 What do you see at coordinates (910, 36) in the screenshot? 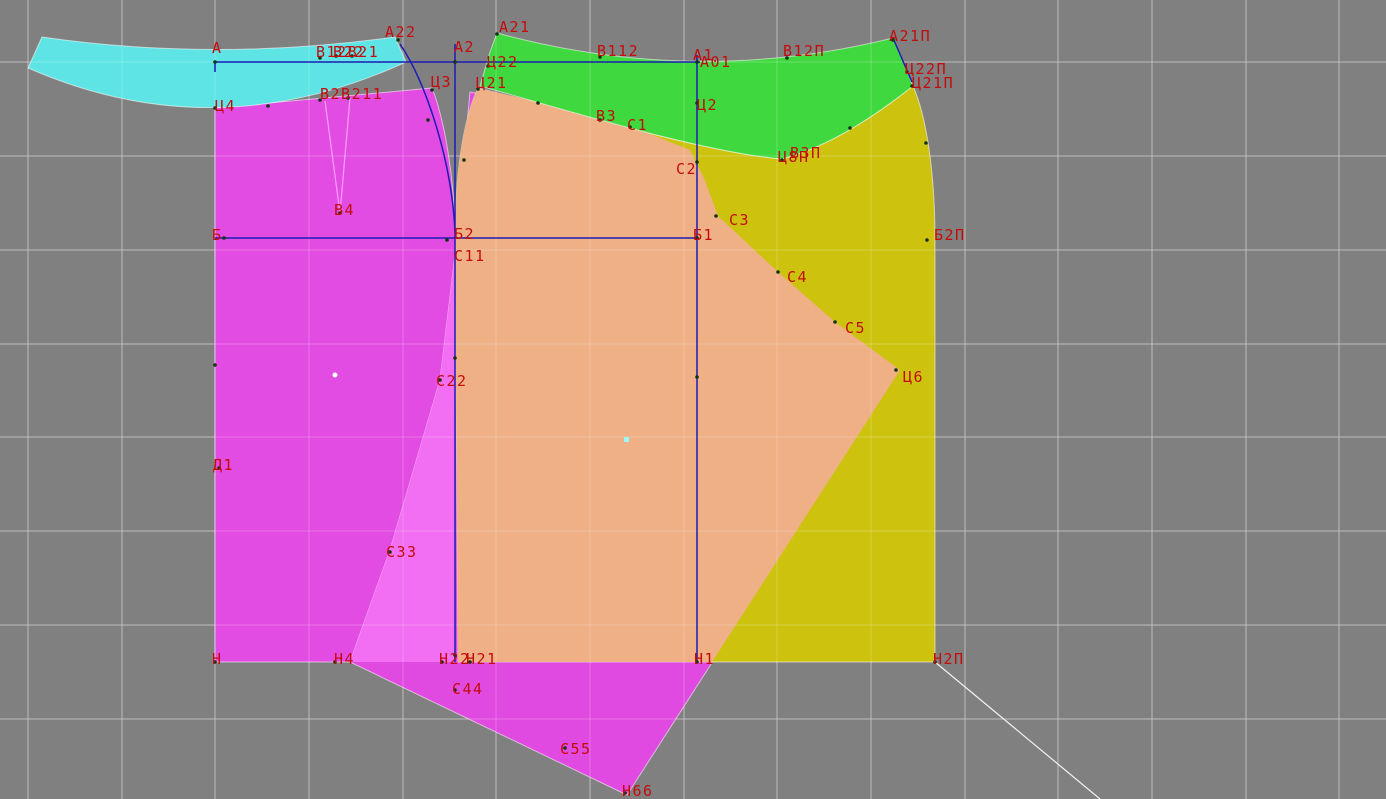
I see `point-label: А21П` at bounding box center [910, 36].